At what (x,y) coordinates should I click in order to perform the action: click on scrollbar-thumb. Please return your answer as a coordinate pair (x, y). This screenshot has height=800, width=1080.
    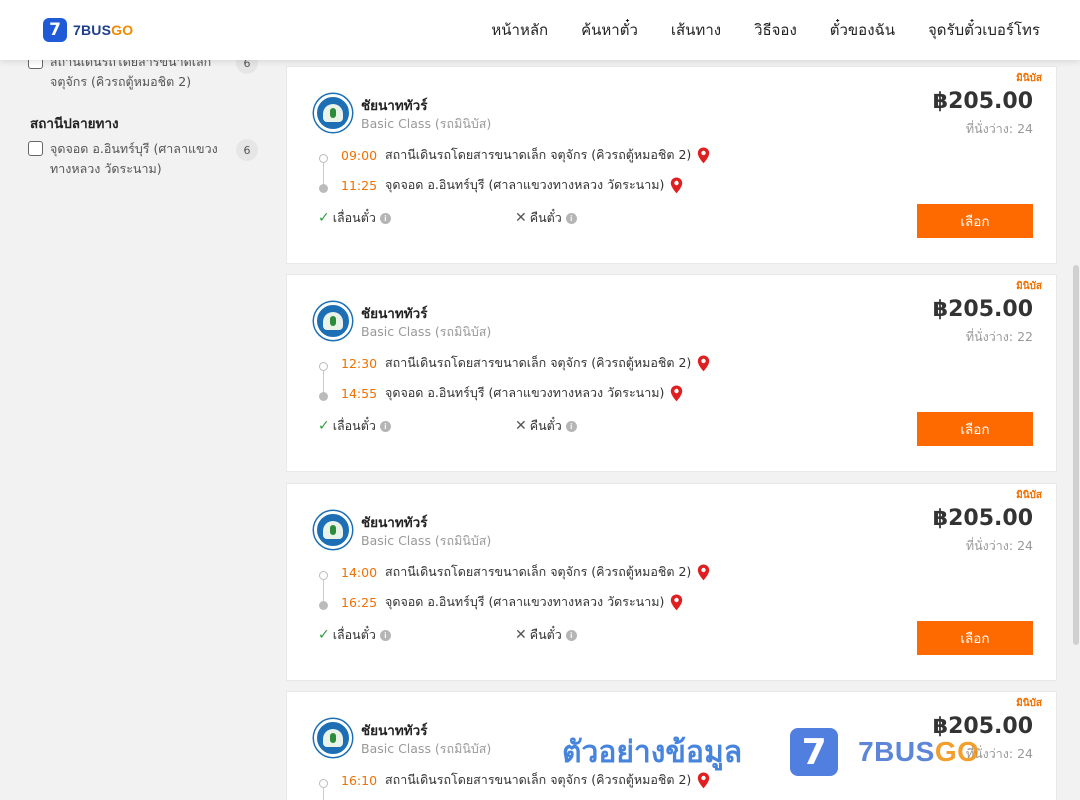
    Looking at the image, I should click on (1076, 455).